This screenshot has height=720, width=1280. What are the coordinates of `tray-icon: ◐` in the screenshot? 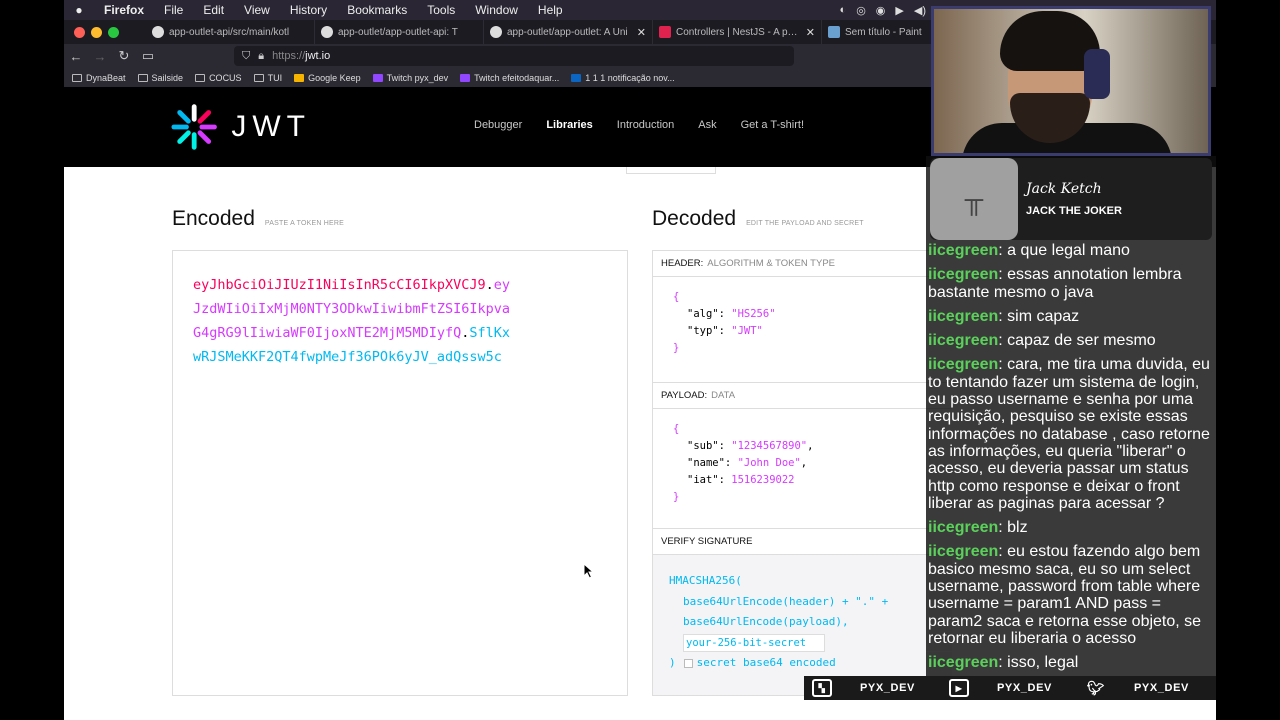 It's located at (843, 10).